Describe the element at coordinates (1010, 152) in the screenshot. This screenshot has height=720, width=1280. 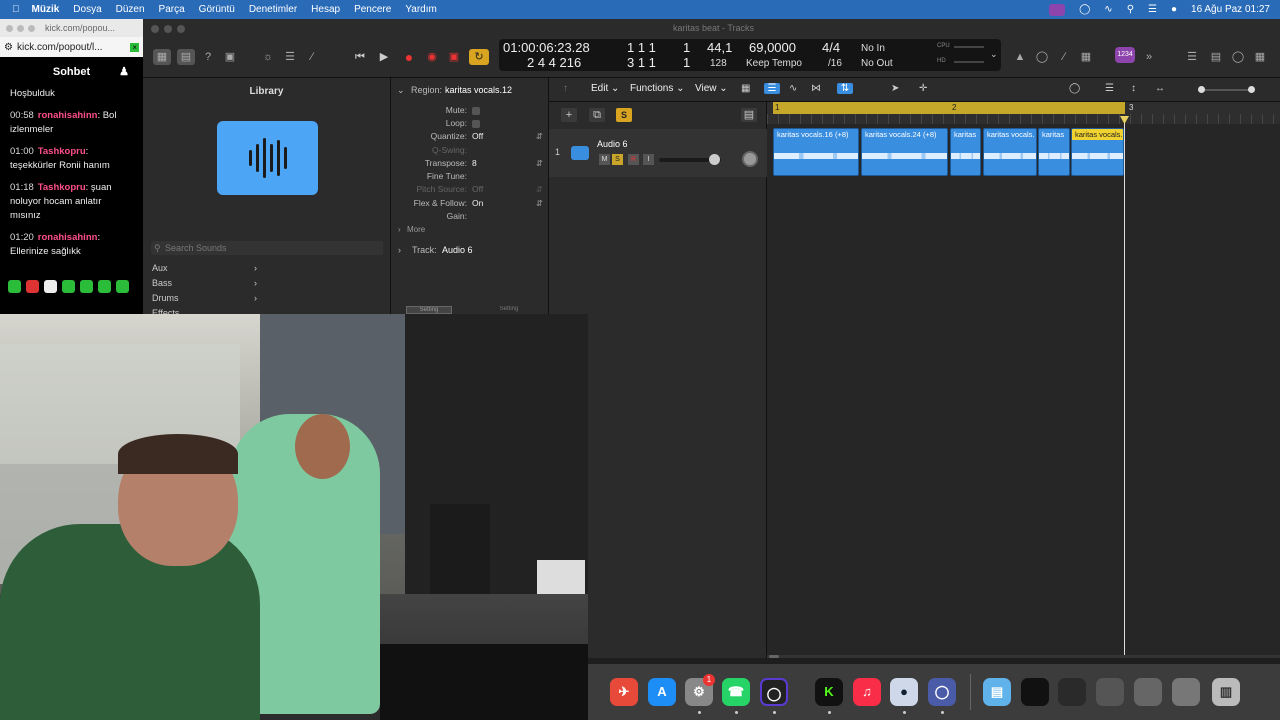
I see `audio-region: karitas vocals.` at that location.